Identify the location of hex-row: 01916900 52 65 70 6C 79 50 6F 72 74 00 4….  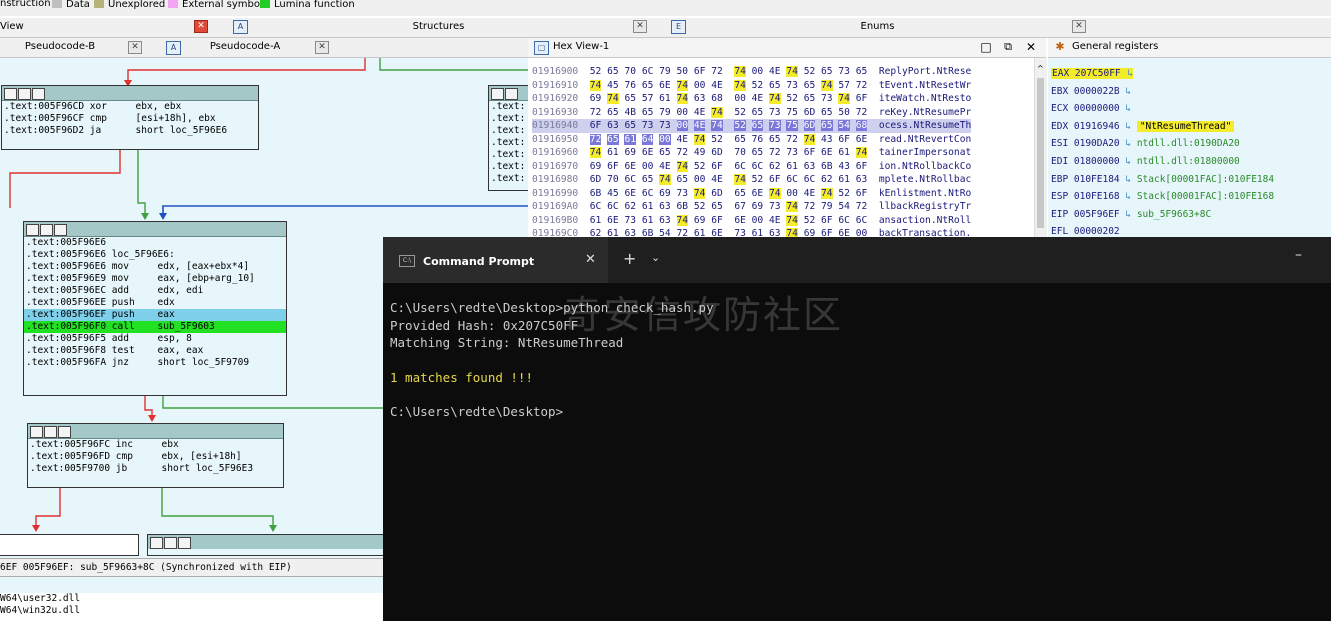
(751, 72).